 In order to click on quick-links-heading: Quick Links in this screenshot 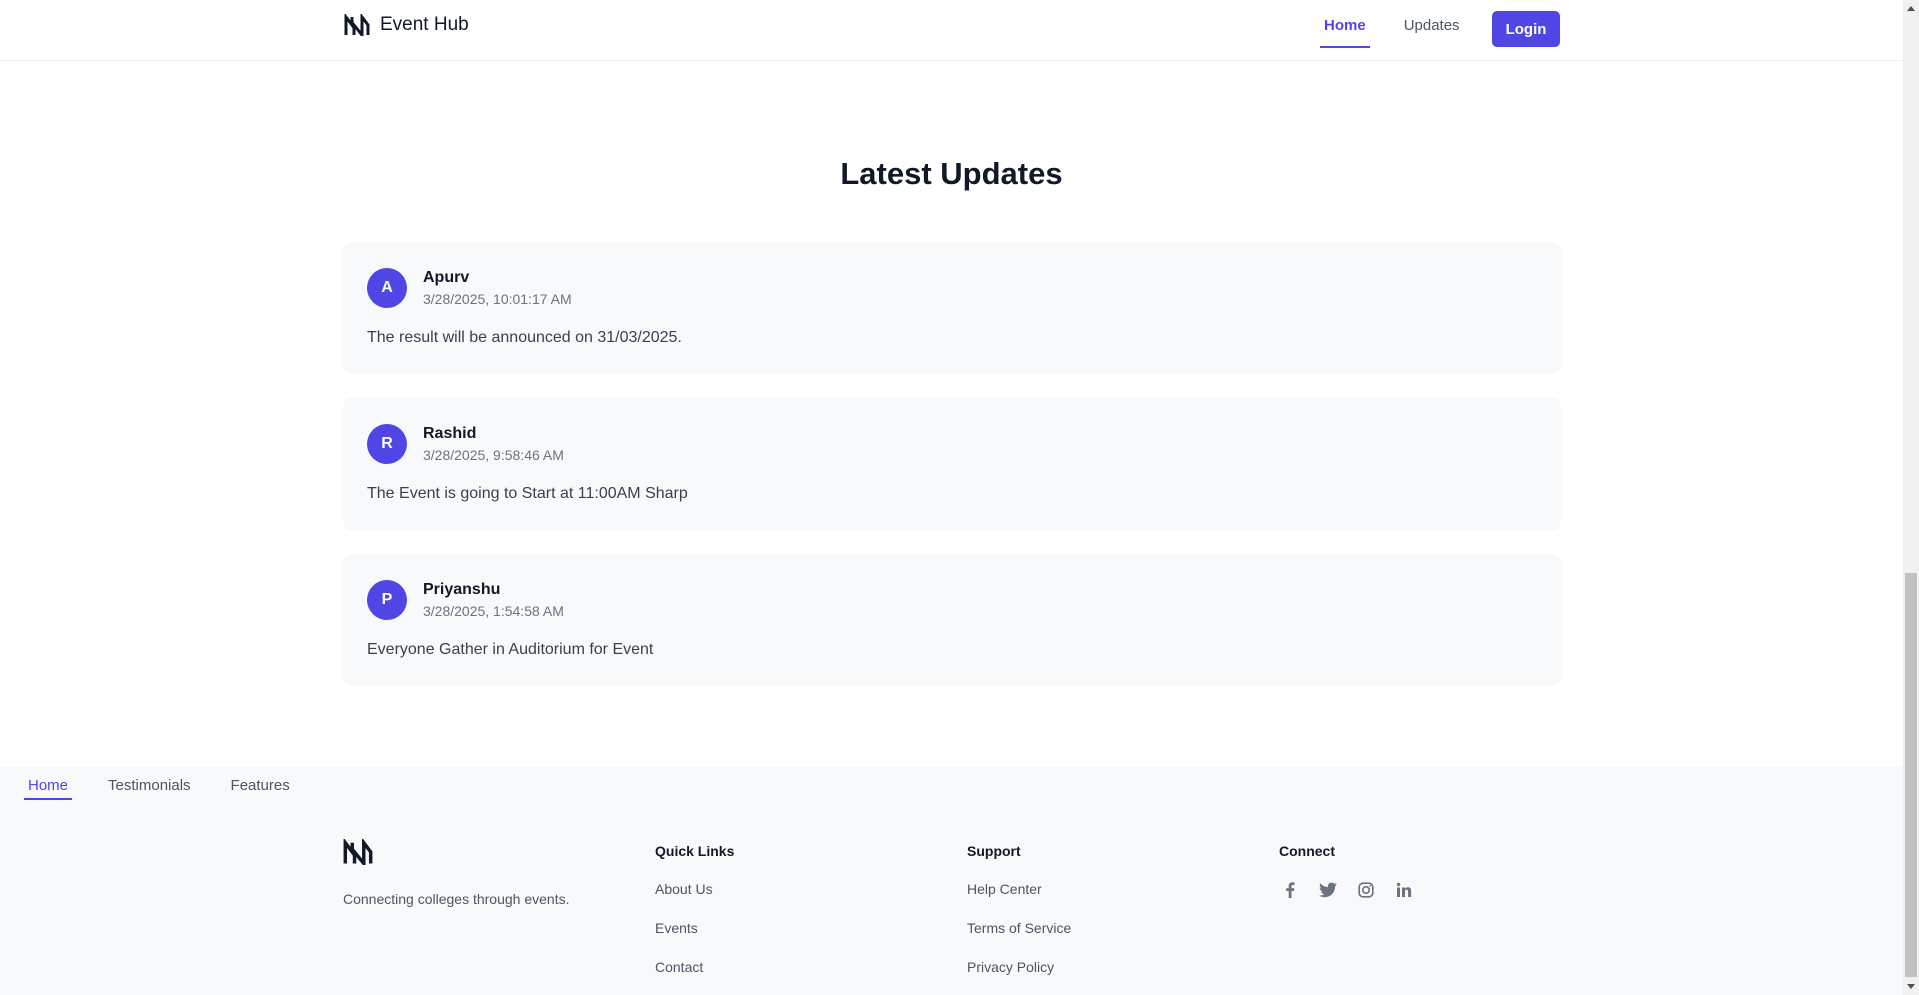, I will do `click(695, 851)`.